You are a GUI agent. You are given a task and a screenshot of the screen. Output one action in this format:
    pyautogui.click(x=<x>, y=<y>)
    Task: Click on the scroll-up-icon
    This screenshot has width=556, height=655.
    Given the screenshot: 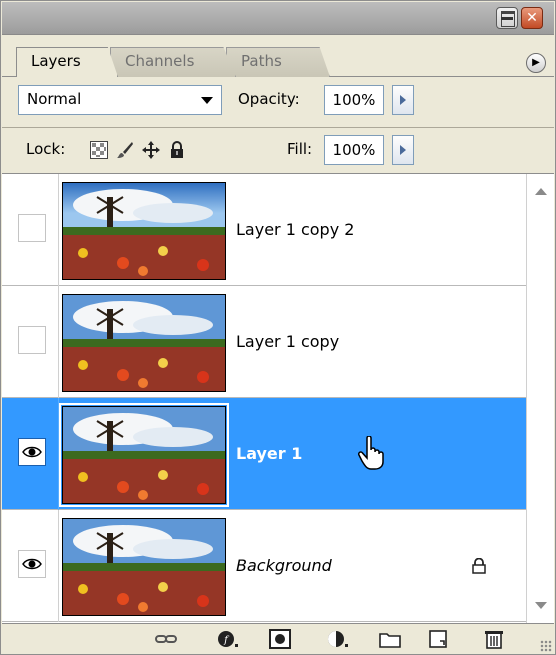 What is the action you would take?
    pyautogui.click(x=541, y=191)
    